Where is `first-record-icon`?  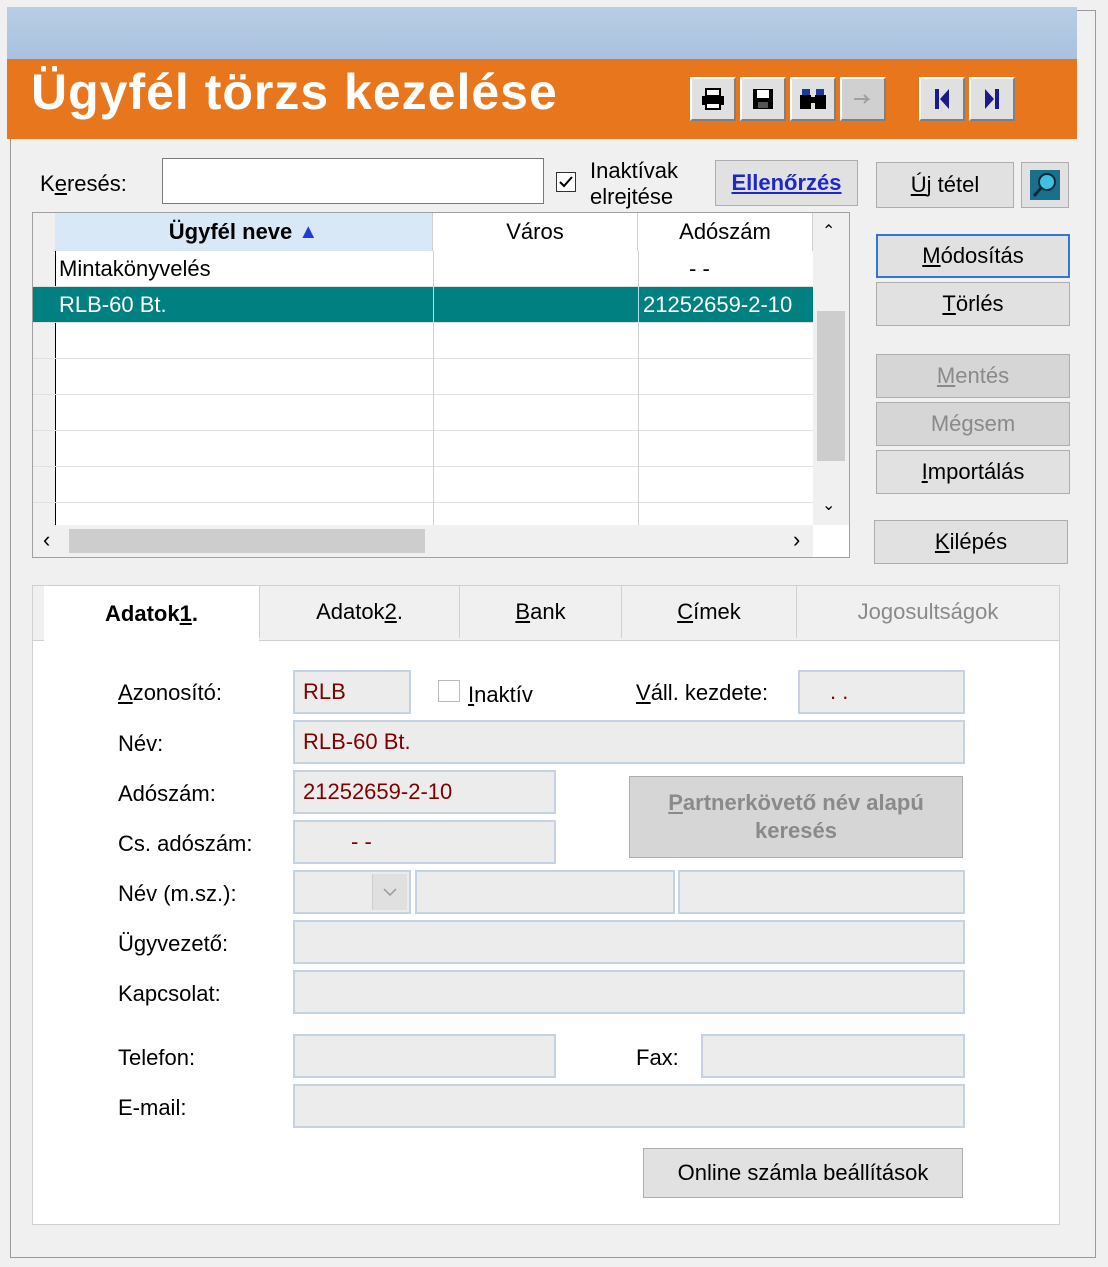 first-record-icon is located at coordinates (942, 99).